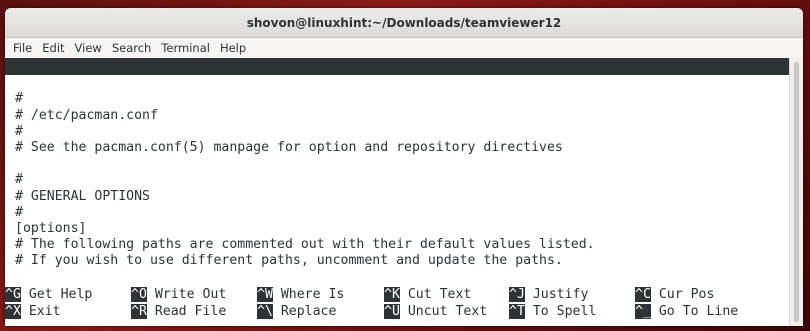 The image size is (810, 331). I want to click on menu-terminal: Terminal, so click(185, 48).